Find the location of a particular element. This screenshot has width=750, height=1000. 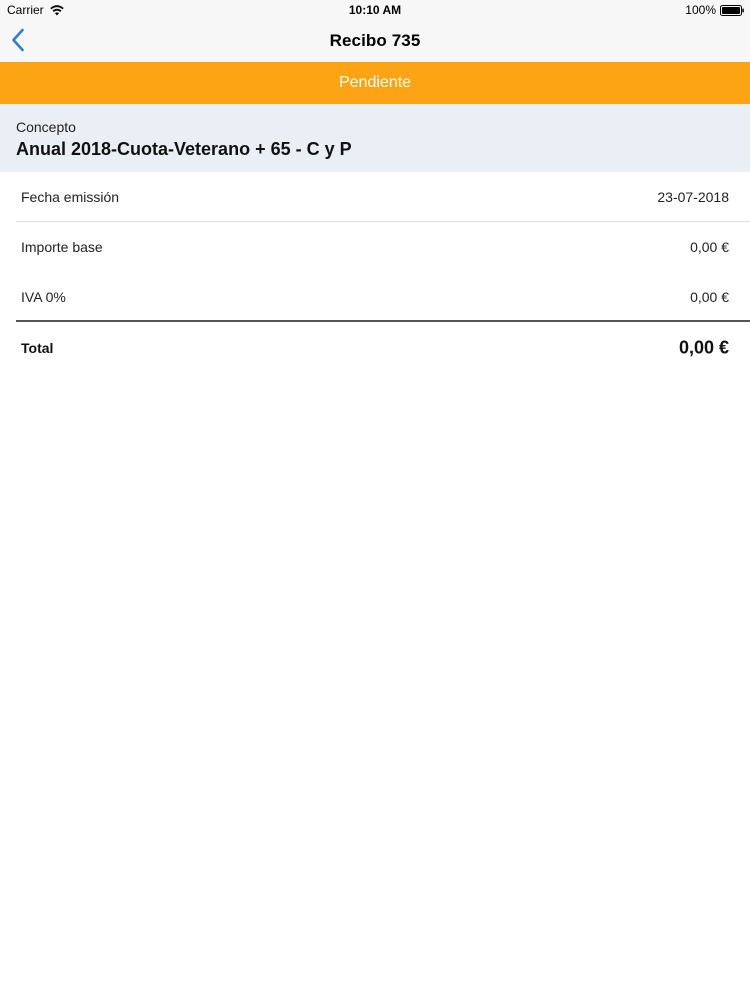

total-divider is located at coordinates (383, 321).